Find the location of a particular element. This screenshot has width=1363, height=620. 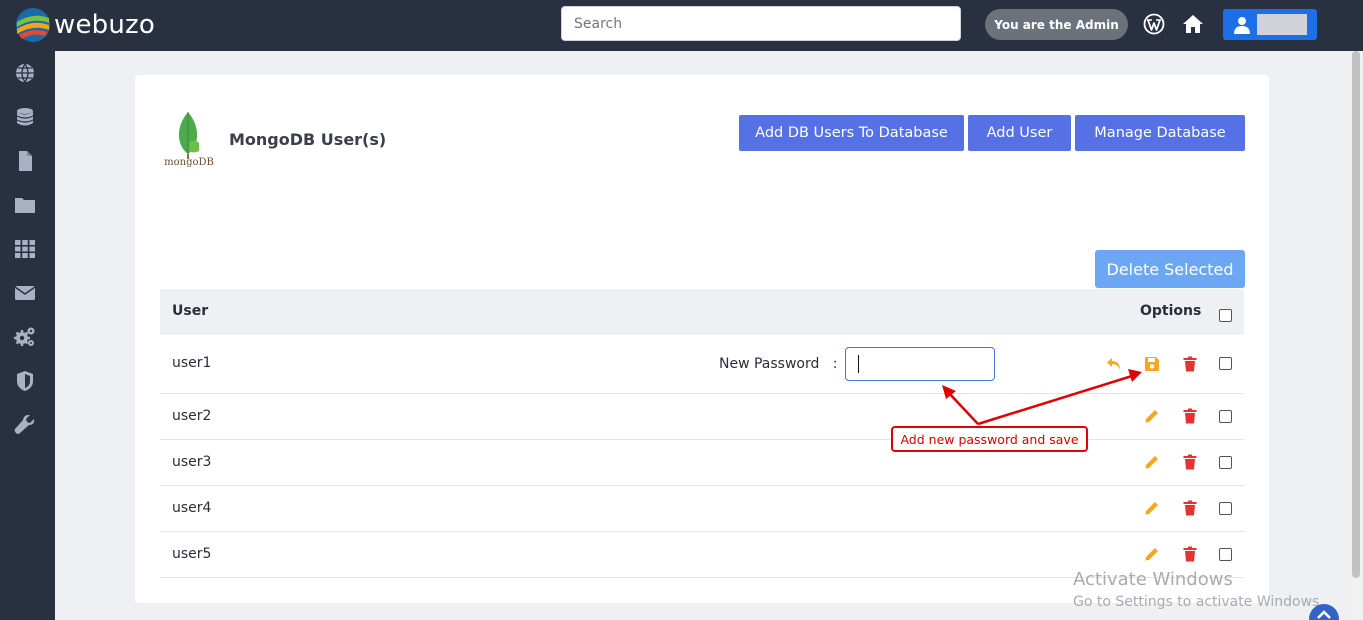

apps-grid-icon is located at coordinates (25, 249).